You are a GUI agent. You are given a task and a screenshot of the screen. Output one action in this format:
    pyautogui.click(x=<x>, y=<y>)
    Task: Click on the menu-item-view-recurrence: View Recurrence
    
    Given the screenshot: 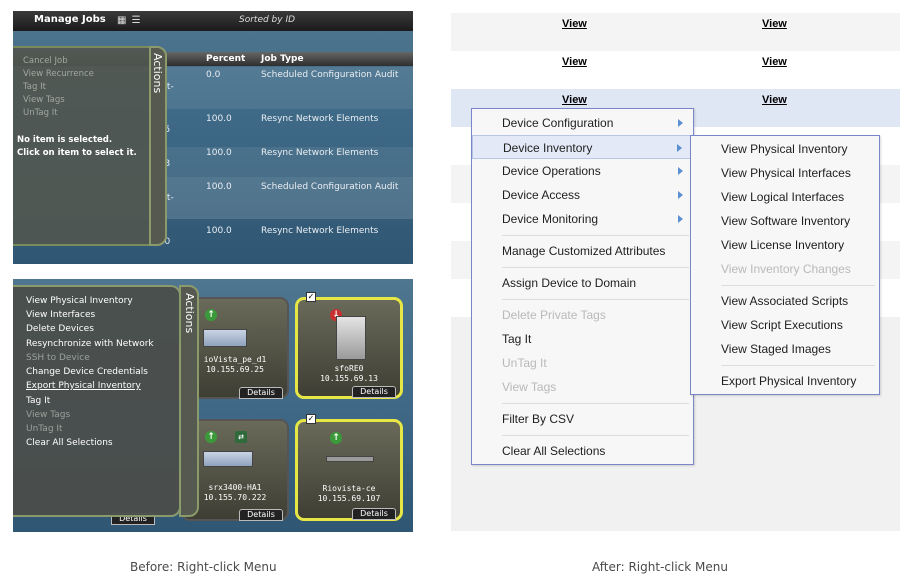 What is the action you would take?
    pyautogui.click(x=58, y=74)
    